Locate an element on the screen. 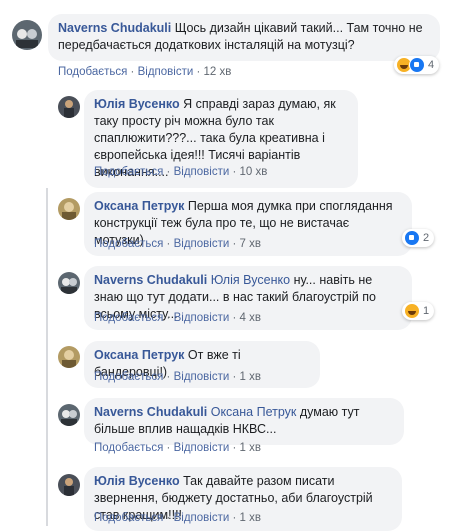 This screenshot has width=470, height=531. comment-actions: Подобається · Відповісти · 10 хв is located at coordinates (181, 172).